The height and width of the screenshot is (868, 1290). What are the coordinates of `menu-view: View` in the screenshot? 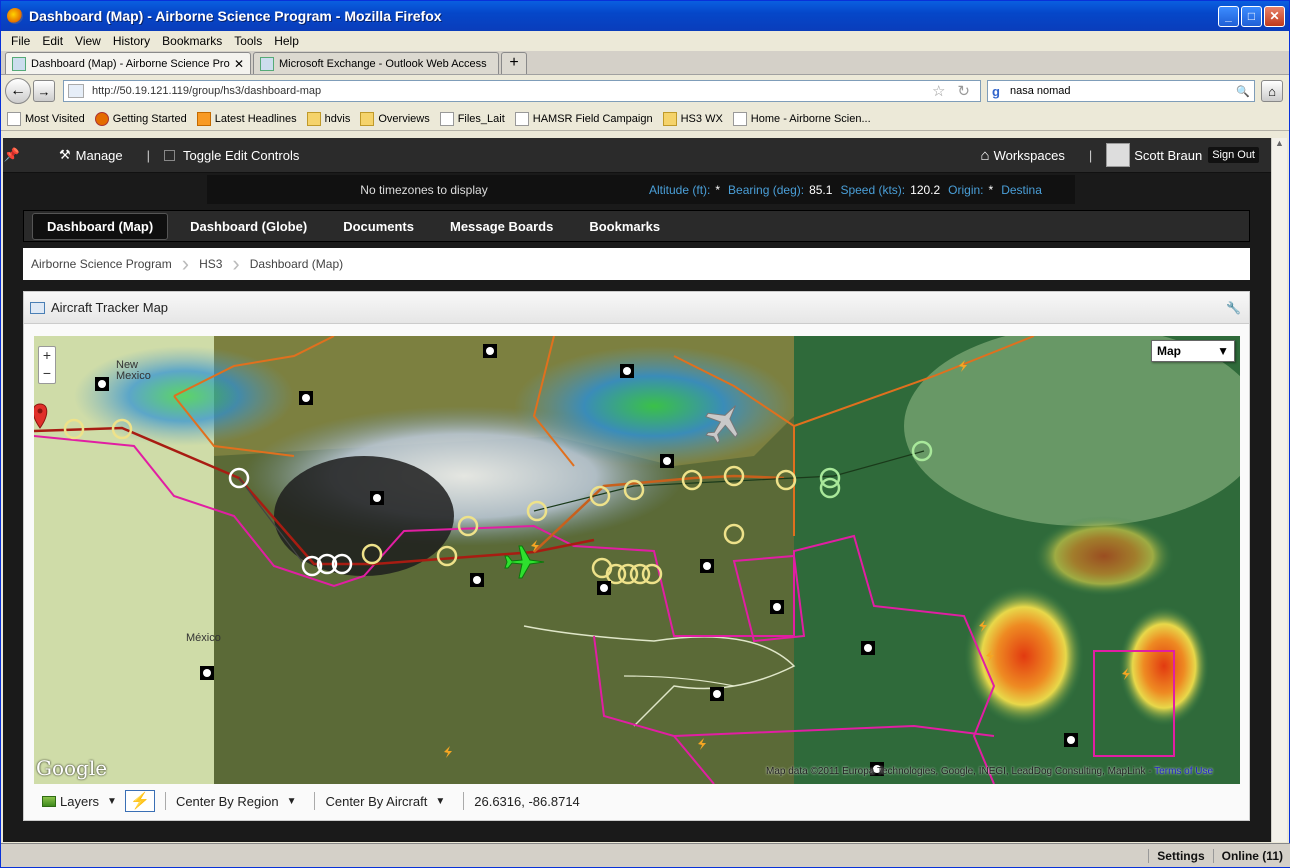 It's located at (88, 41).